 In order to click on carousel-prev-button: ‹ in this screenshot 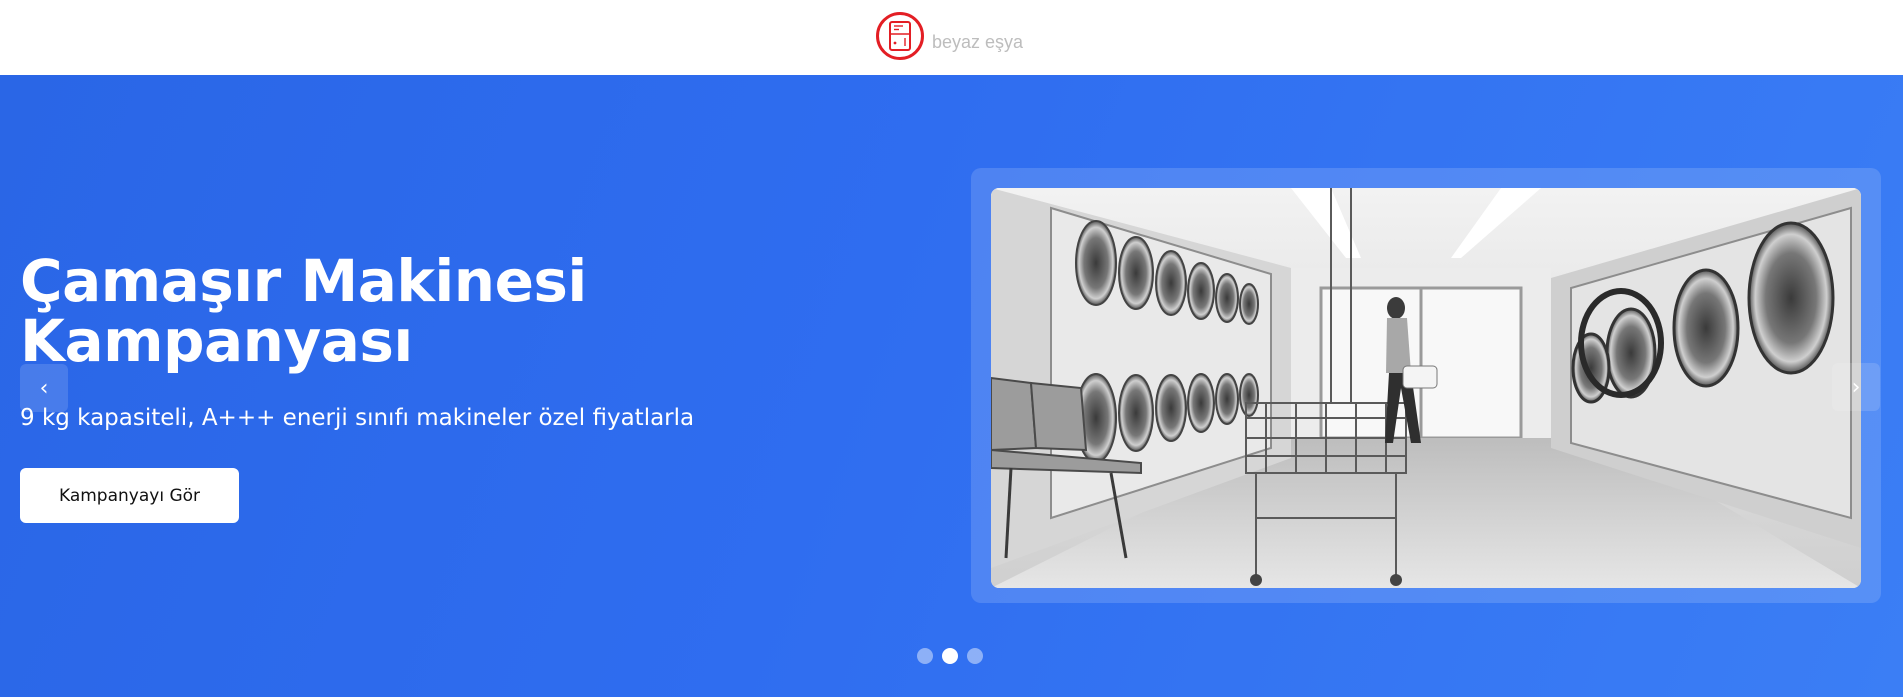, I will do `click(44, 388)`.